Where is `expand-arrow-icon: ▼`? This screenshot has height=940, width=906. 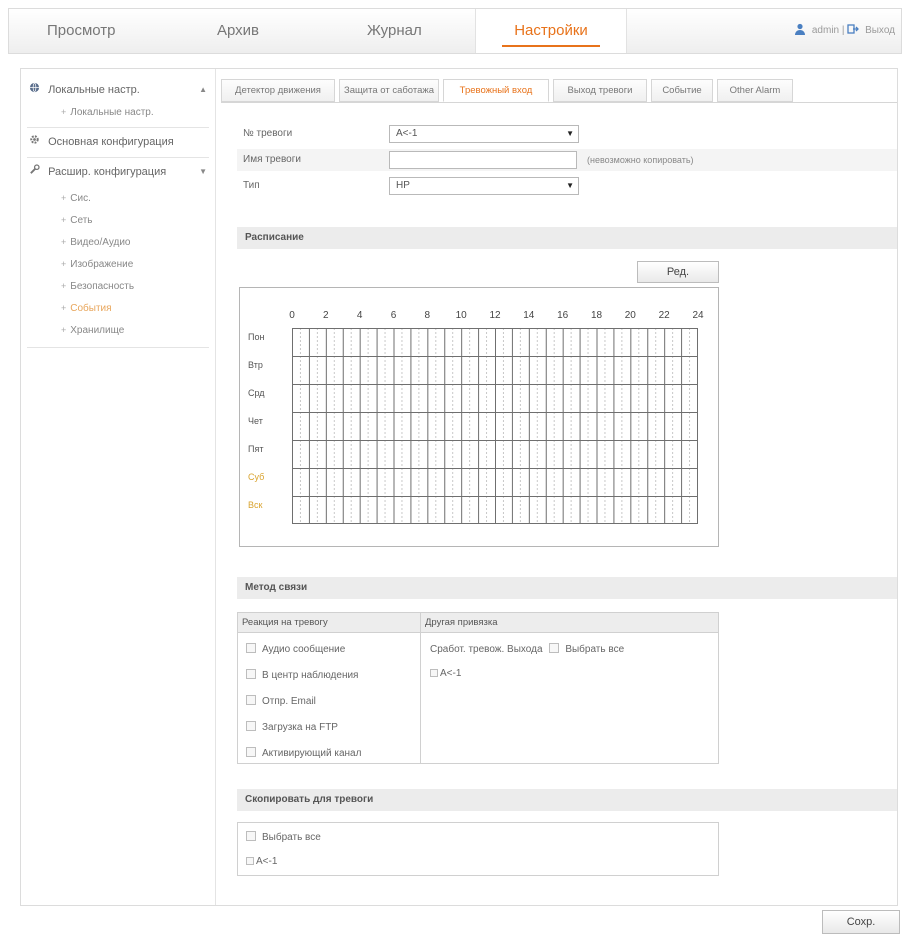 expand-arrow-icon: ▼ is located at coordinates (203, 172).